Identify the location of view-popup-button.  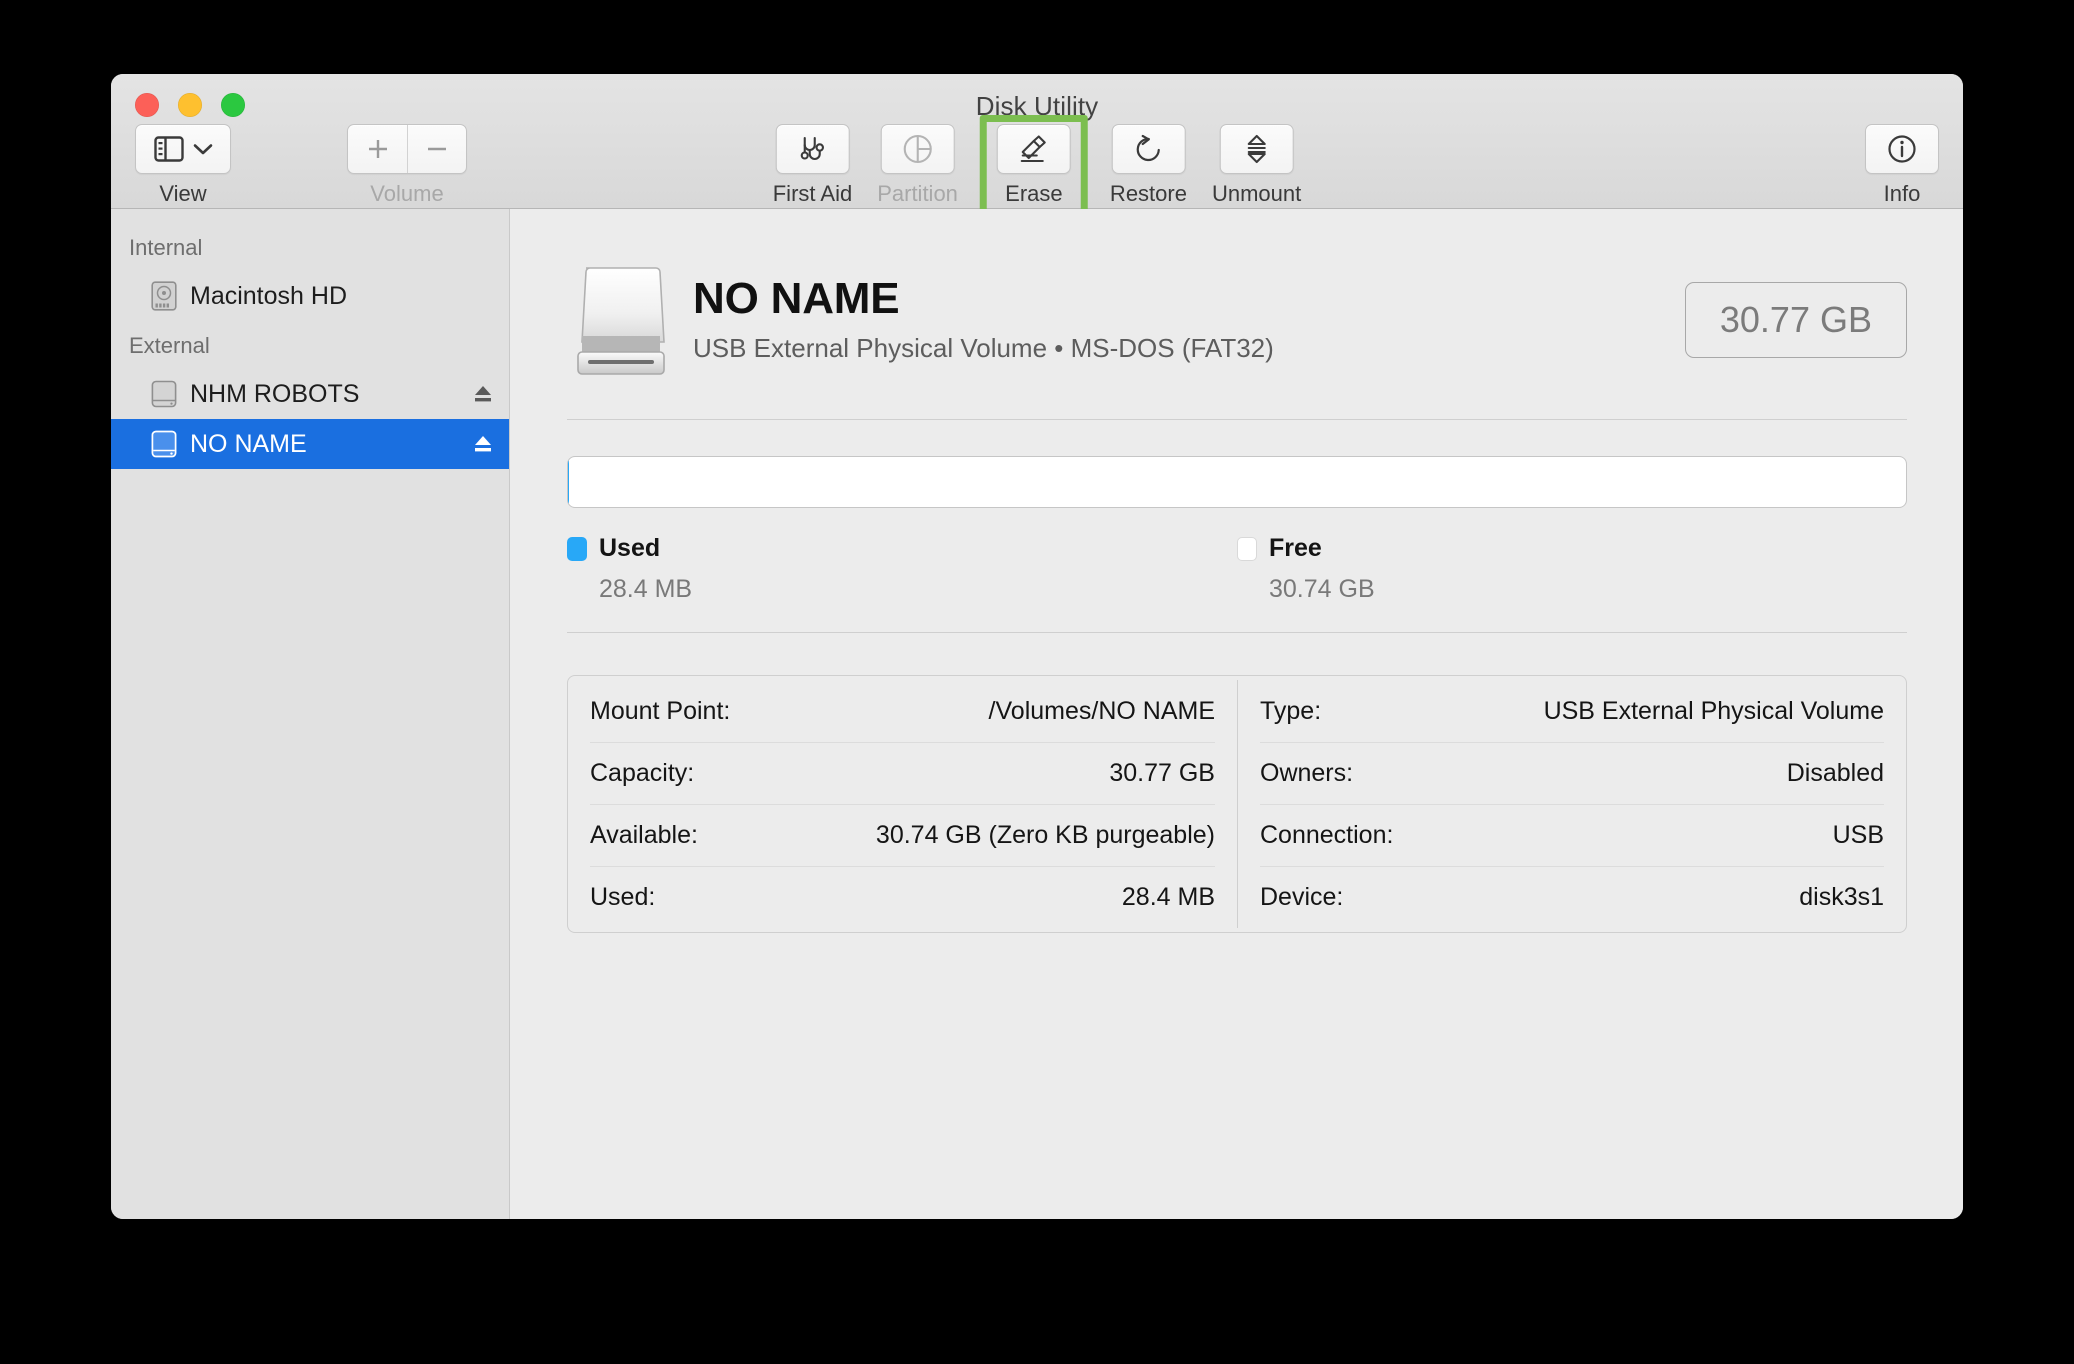
(183, 149).